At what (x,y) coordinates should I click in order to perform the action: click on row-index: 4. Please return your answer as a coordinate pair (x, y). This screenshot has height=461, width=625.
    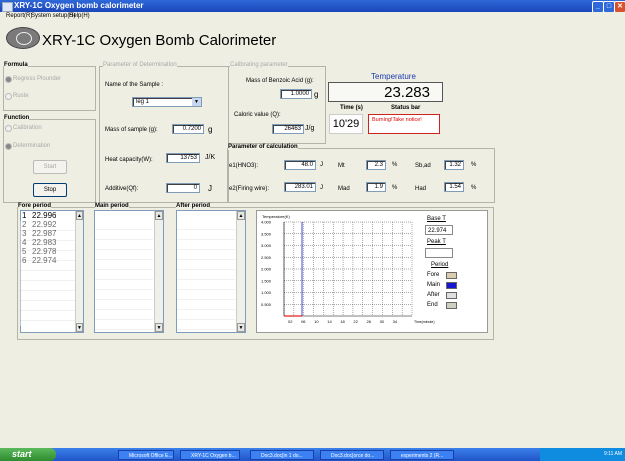
    Looking at the image, I should click on (24, 242).